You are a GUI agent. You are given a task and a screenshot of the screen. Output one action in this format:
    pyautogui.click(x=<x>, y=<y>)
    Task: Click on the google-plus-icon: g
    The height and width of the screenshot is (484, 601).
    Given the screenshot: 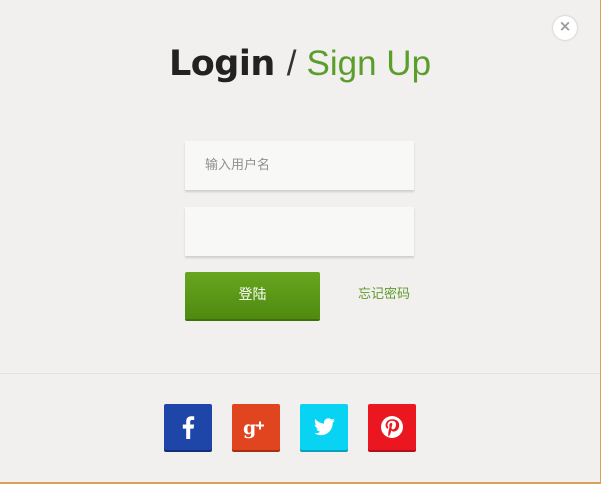 What is the action you would take?
    pyautogui.click(x=253, y=428)
    